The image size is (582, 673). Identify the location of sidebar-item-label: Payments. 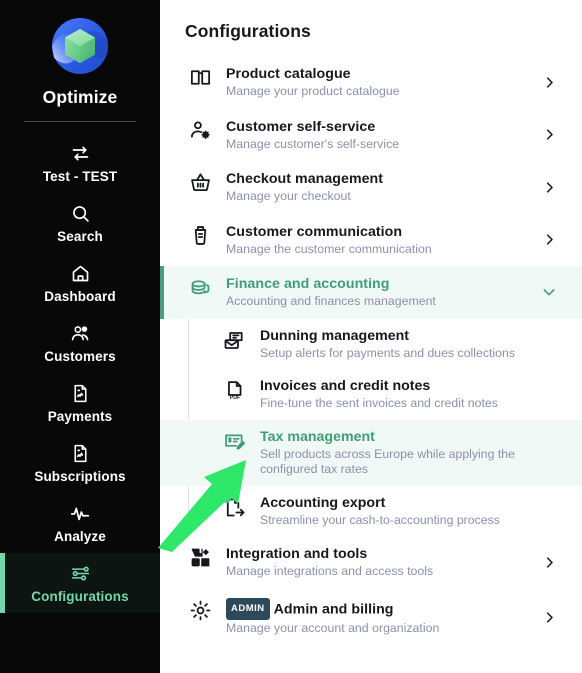
(80, 416).